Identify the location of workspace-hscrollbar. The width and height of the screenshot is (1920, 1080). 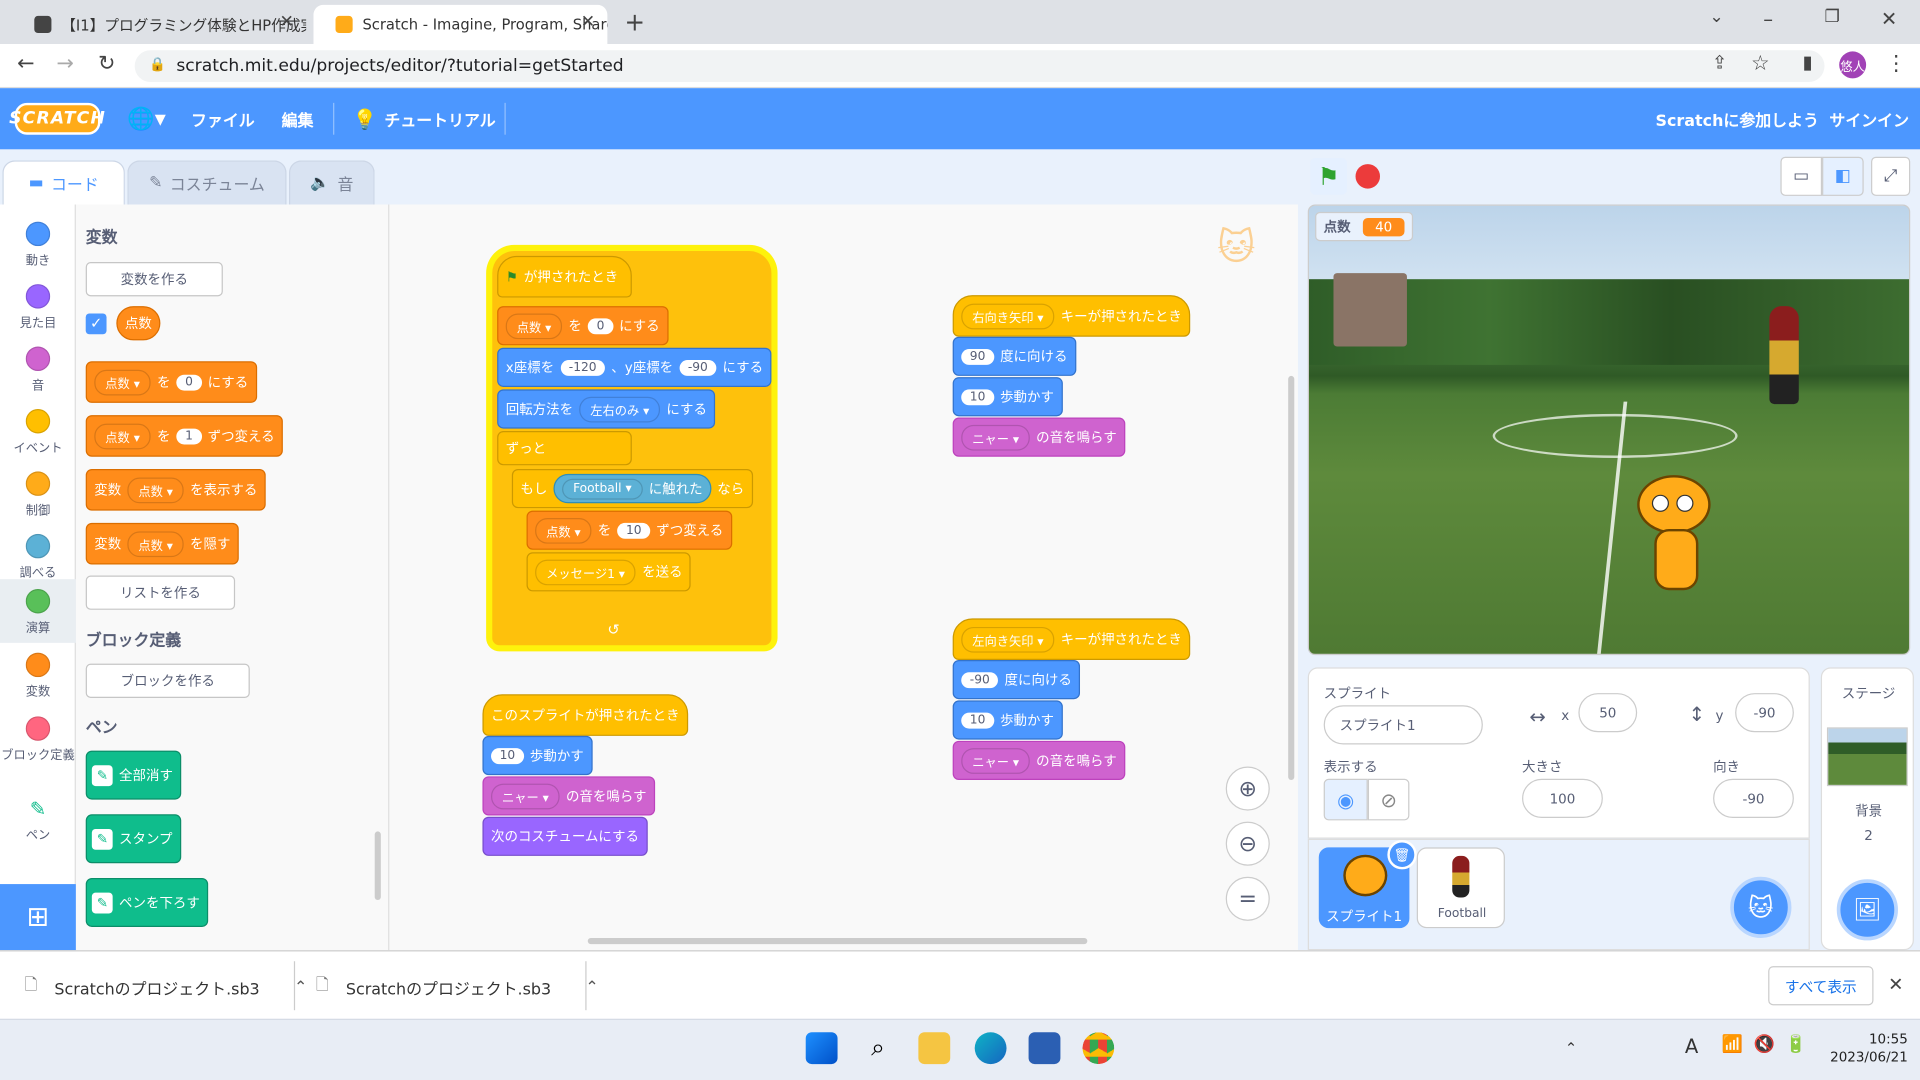
(837, 941).